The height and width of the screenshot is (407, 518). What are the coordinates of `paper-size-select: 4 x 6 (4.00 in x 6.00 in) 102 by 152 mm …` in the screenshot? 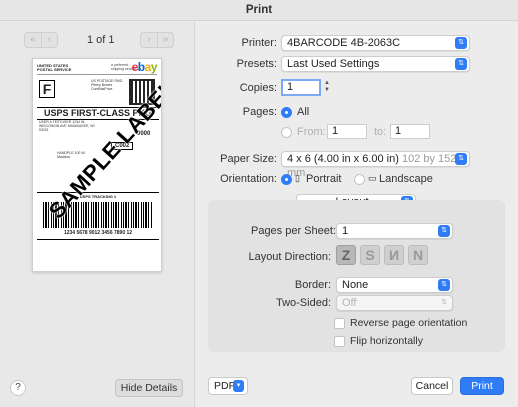 It's located at (375, 165).